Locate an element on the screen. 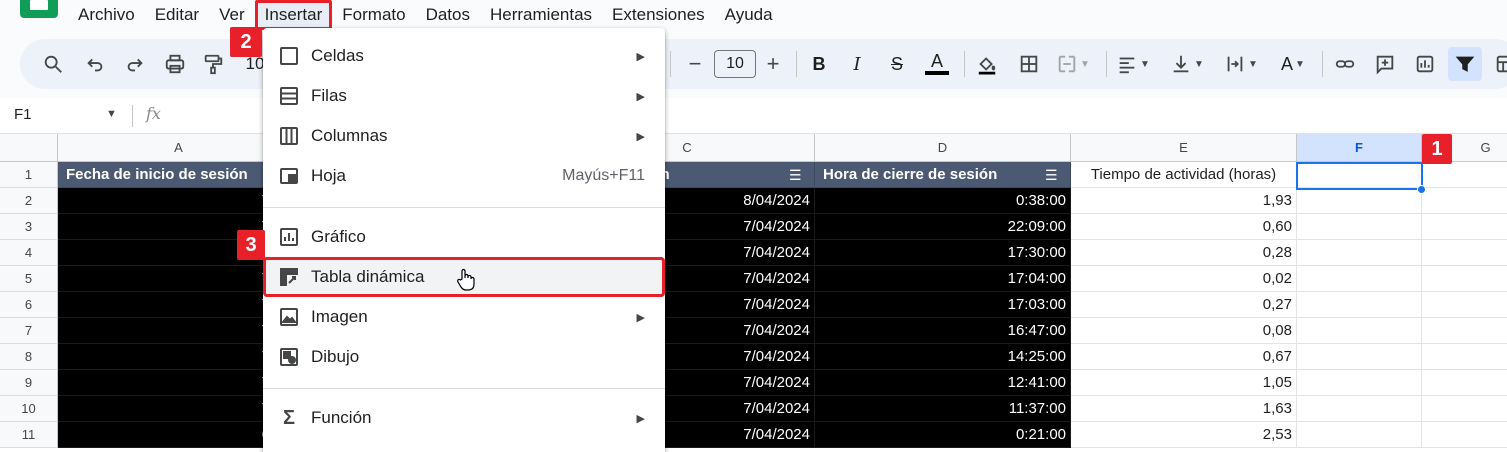 This screenshot has height=452, width=1507. row-header: 8 is located at coordinates (29, 357).